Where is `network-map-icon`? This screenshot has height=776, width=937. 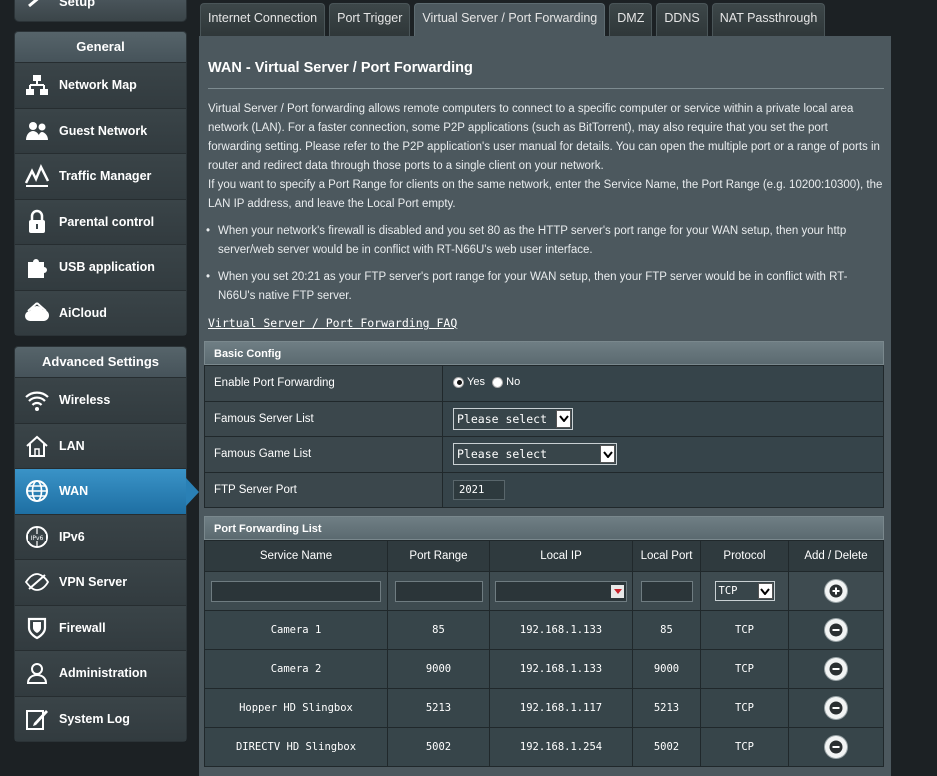
network-map-icon is located at coordinates (37, 85).